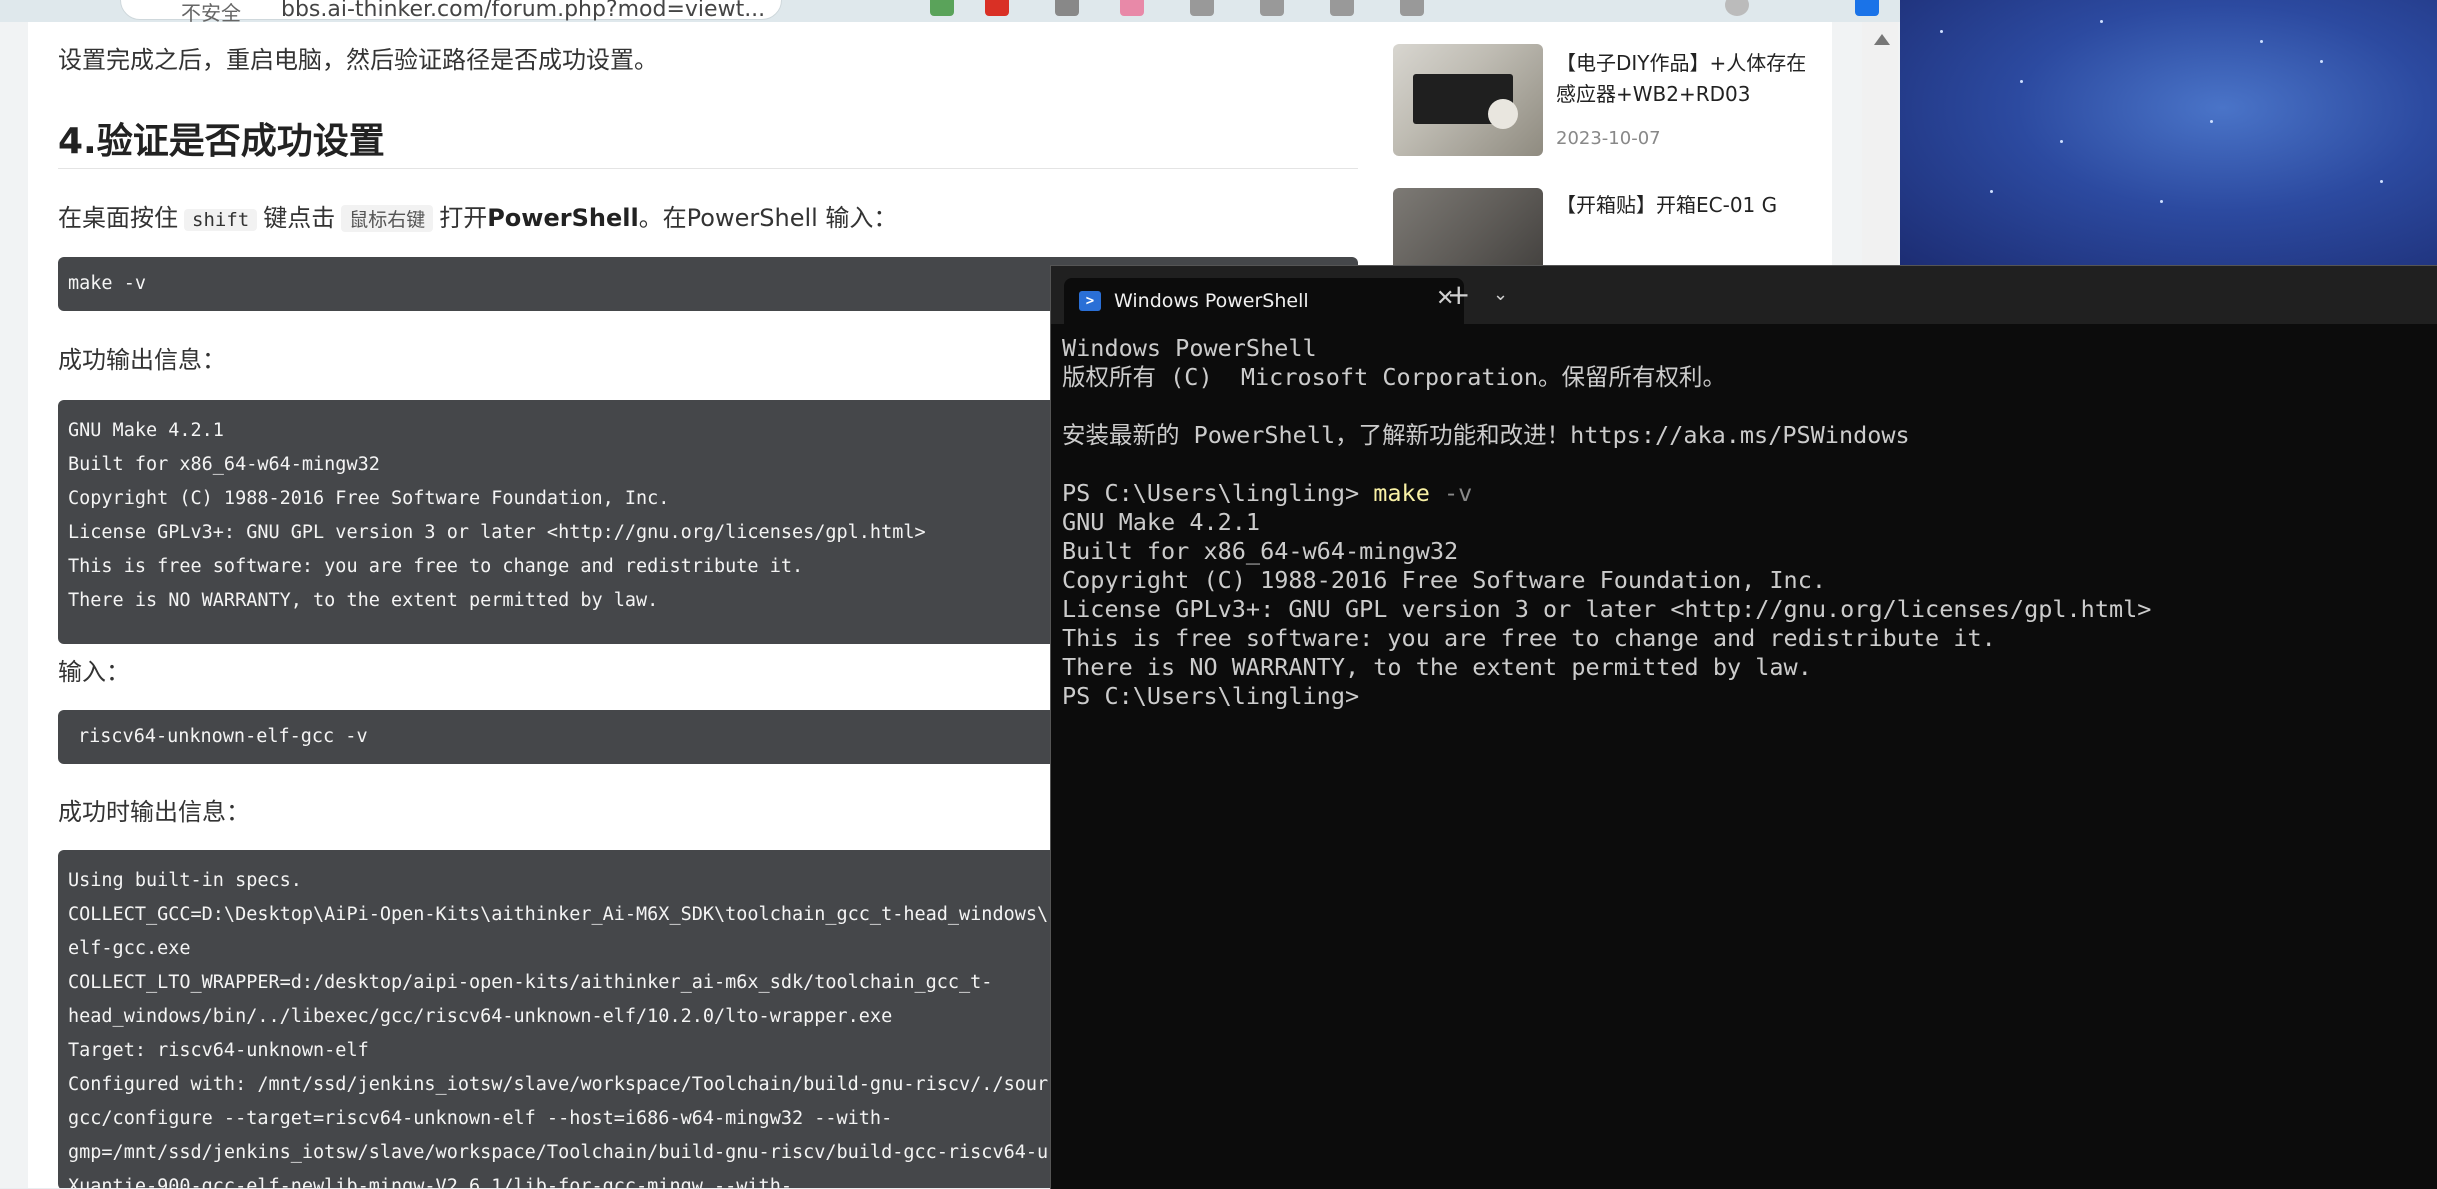  What do you see at coordinates (563, 218) in the screenshot?
I see `powershell-bold: PowerShell` at bounding box center [563, 218].